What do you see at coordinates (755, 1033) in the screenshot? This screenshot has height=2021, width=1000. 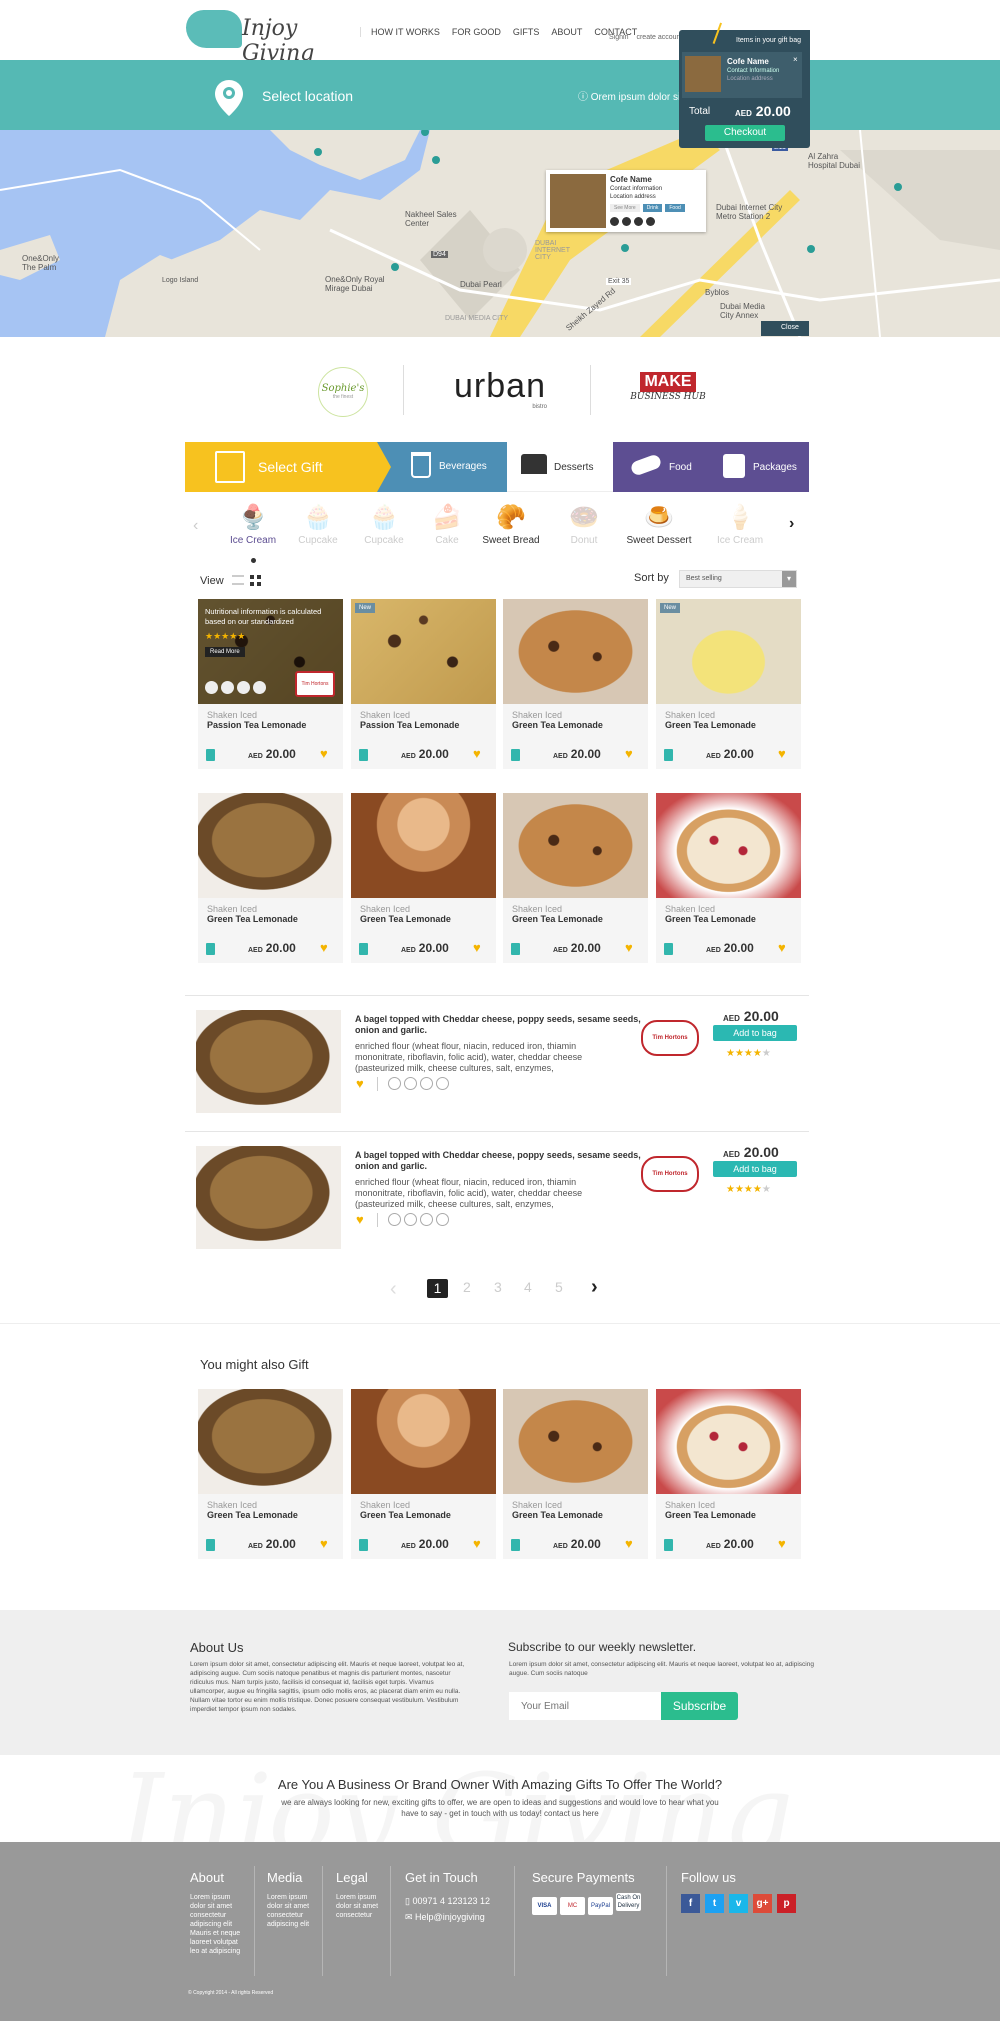 I see `add-to-bag-button: Add to bag` at bounding box center [755, 1033].